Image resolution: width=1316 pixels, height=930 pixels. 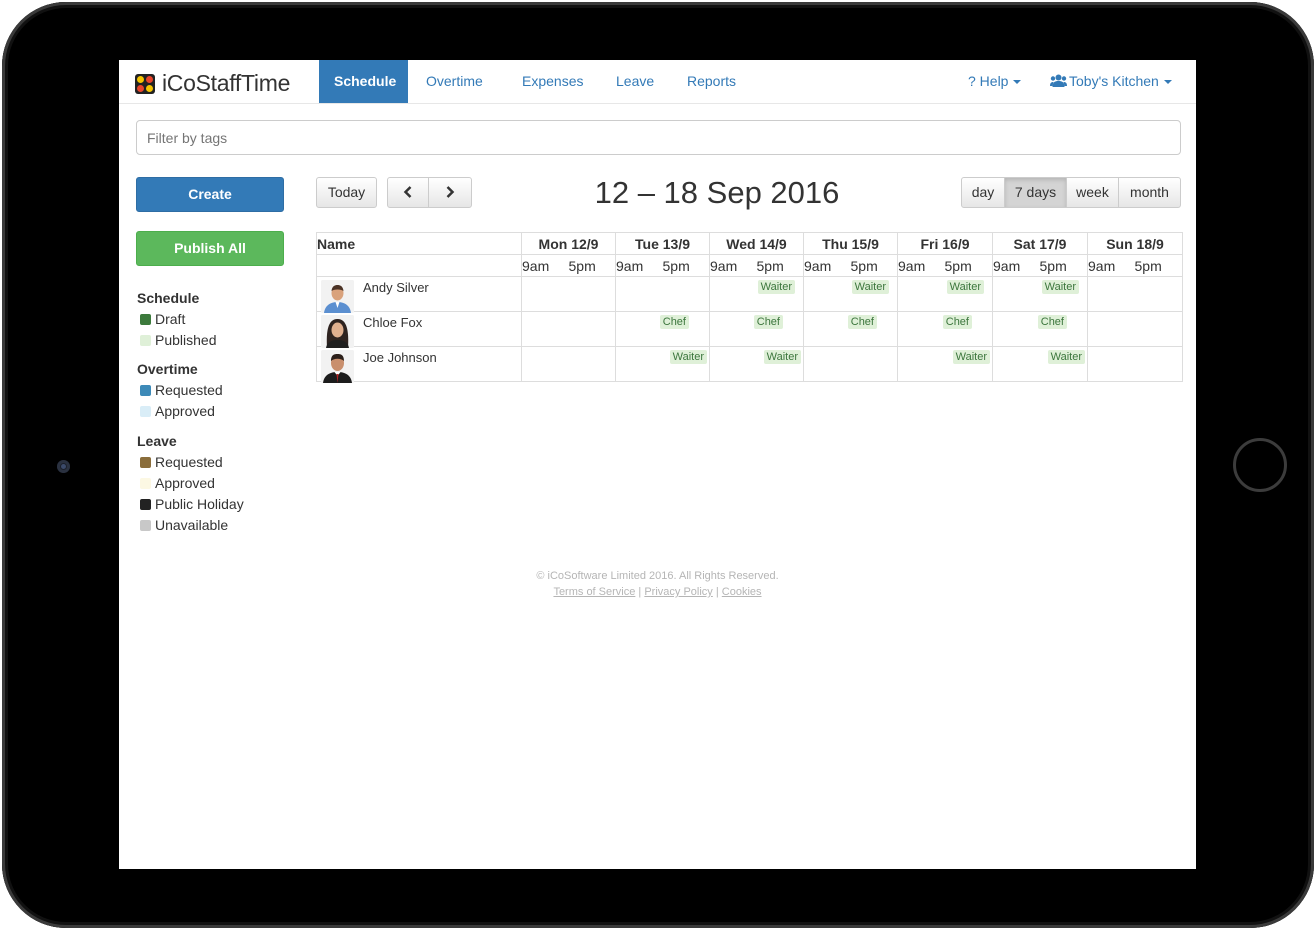 I want to click on help-menu: ? Help, so click(x=994, y=81).